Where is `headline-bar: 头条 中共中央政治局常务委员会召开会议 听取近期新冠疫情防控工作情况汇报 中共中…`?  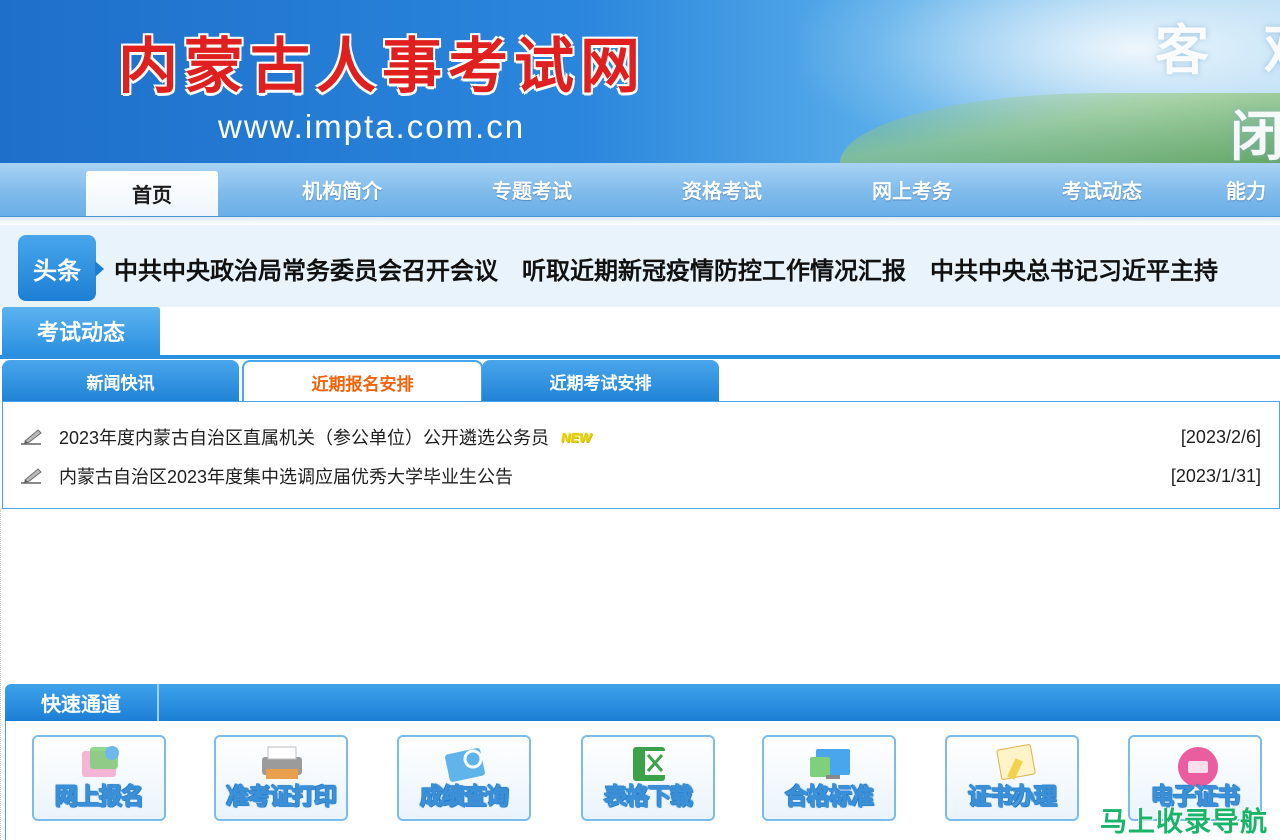 headline-bar: 头条 中共中央政治局常务委员会召开会议 听取近期新冠疫情防控工作情况汇报 中共中… is located at coordinates (640, 266).